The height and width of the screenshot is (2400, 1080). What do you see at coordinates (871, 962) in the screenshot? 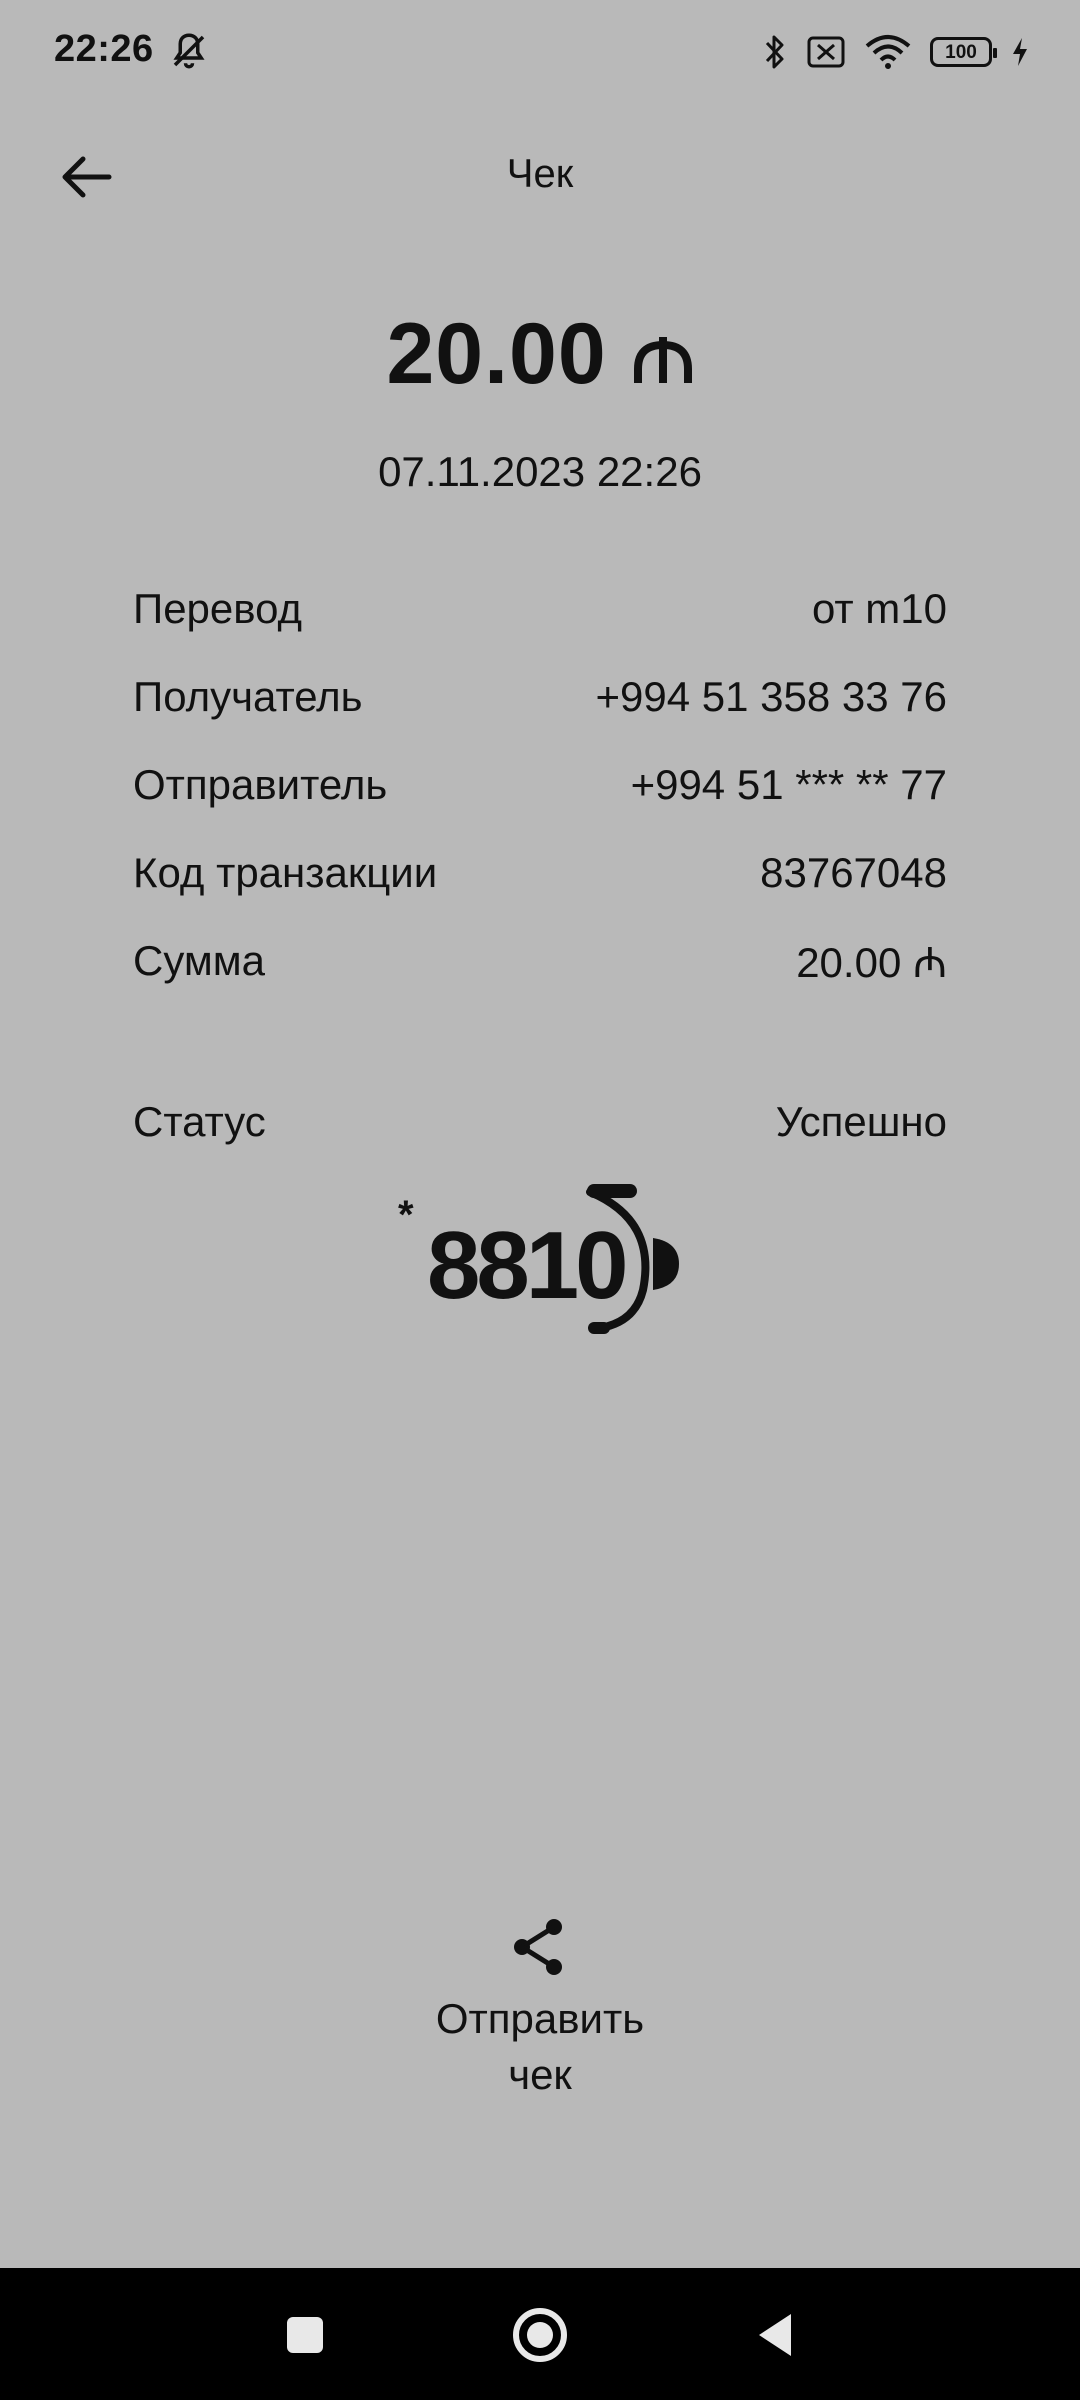
I see `detail-value: 20.00 ₼` at bounding box center [871, 962].